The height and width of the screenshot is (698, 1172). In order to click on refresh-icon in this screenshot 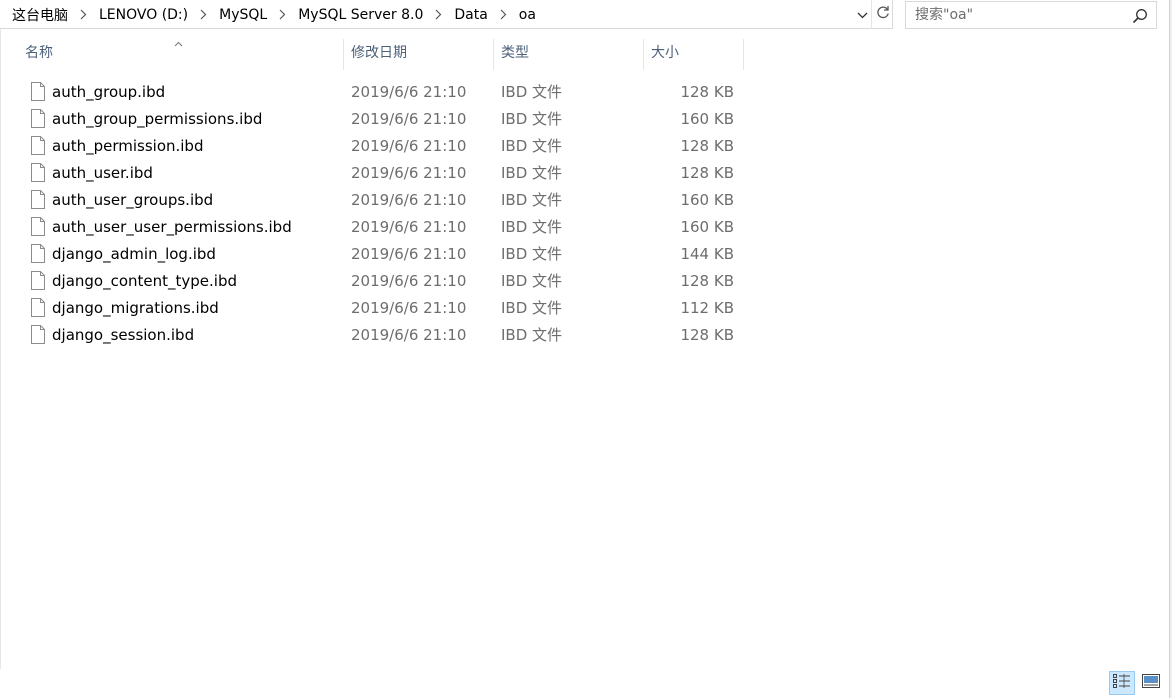, I will do `click(883, 14)`.